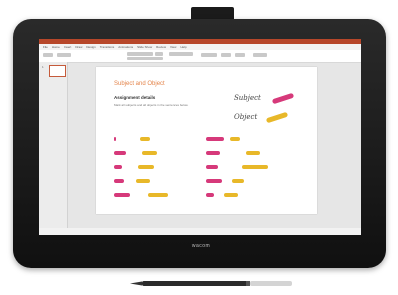 The image size is (398, 295). I want to click on paste-button, so click(48, 55).